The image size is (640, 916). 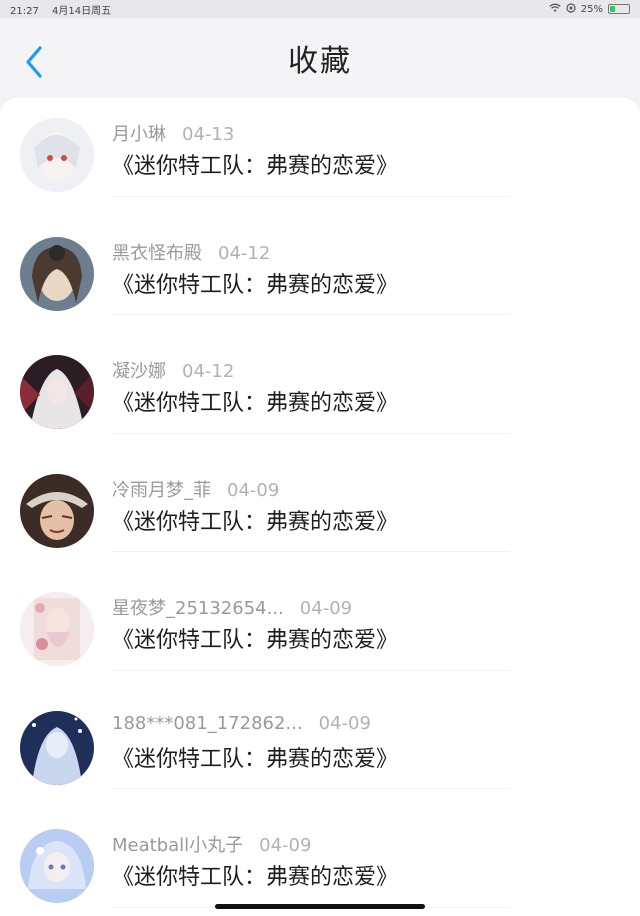 What do you see at coordinates (571, 9) in the screenshot?
I see `location-icon` at bounding box center [571, 9].